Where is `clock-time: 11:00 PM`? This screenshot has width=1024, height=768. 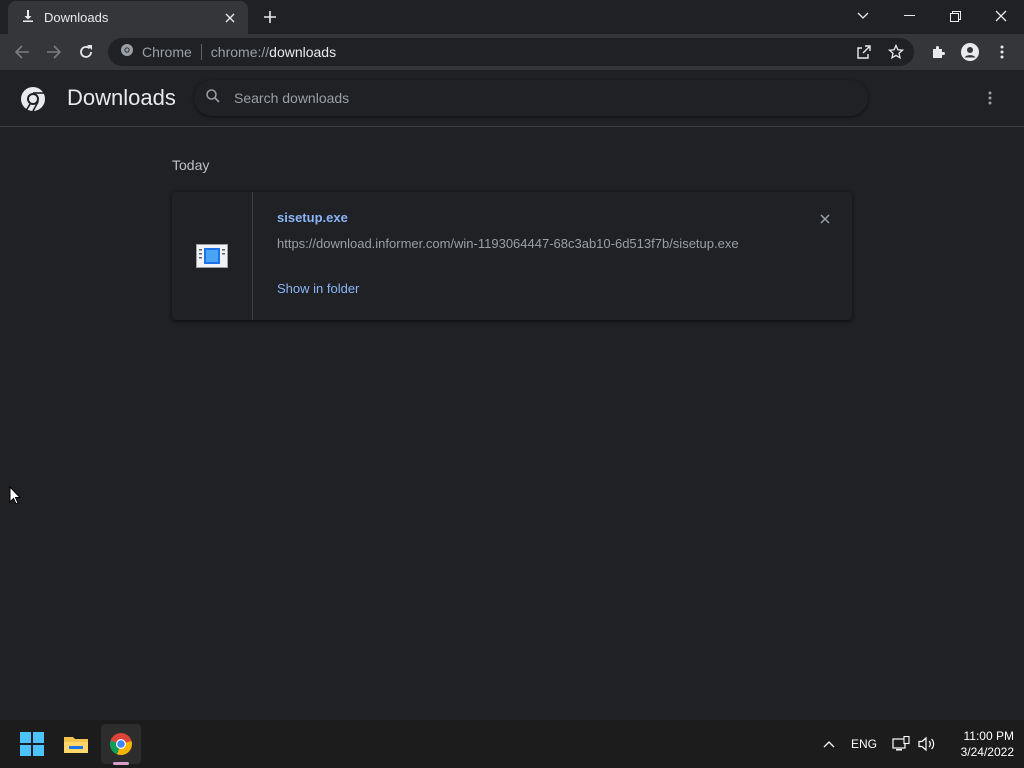 clock-time: 11:00 PM is located at coordinates (988, 736).